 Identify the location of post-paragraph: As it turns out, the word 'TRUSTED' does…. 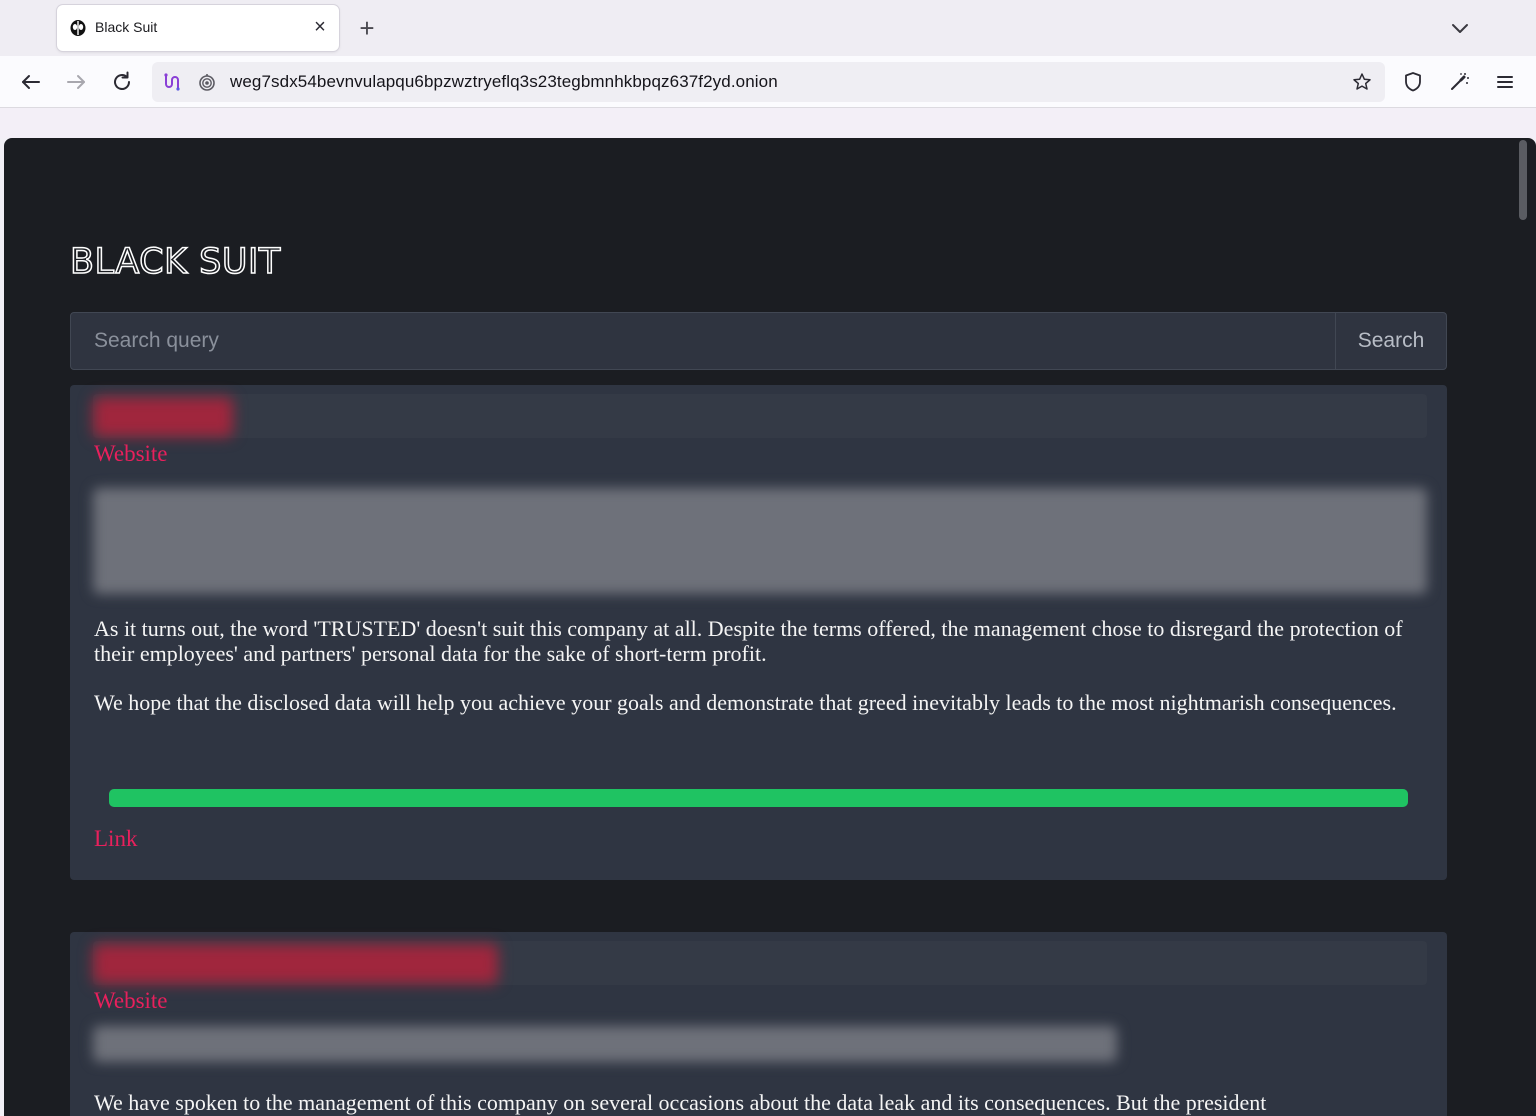
(748, 641).